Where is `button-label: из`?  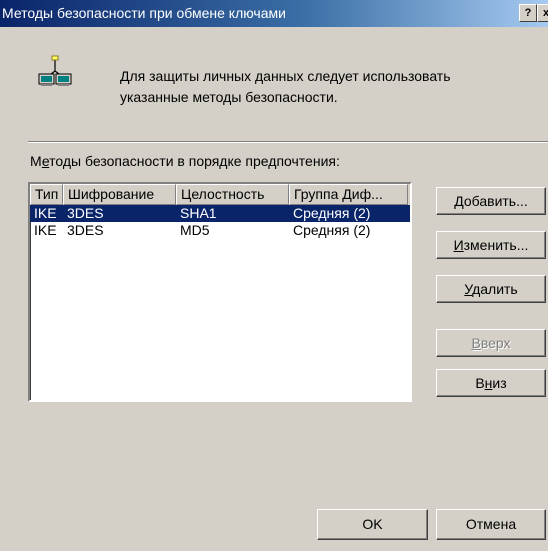
button-label: из is located at coordinates (499, 383).